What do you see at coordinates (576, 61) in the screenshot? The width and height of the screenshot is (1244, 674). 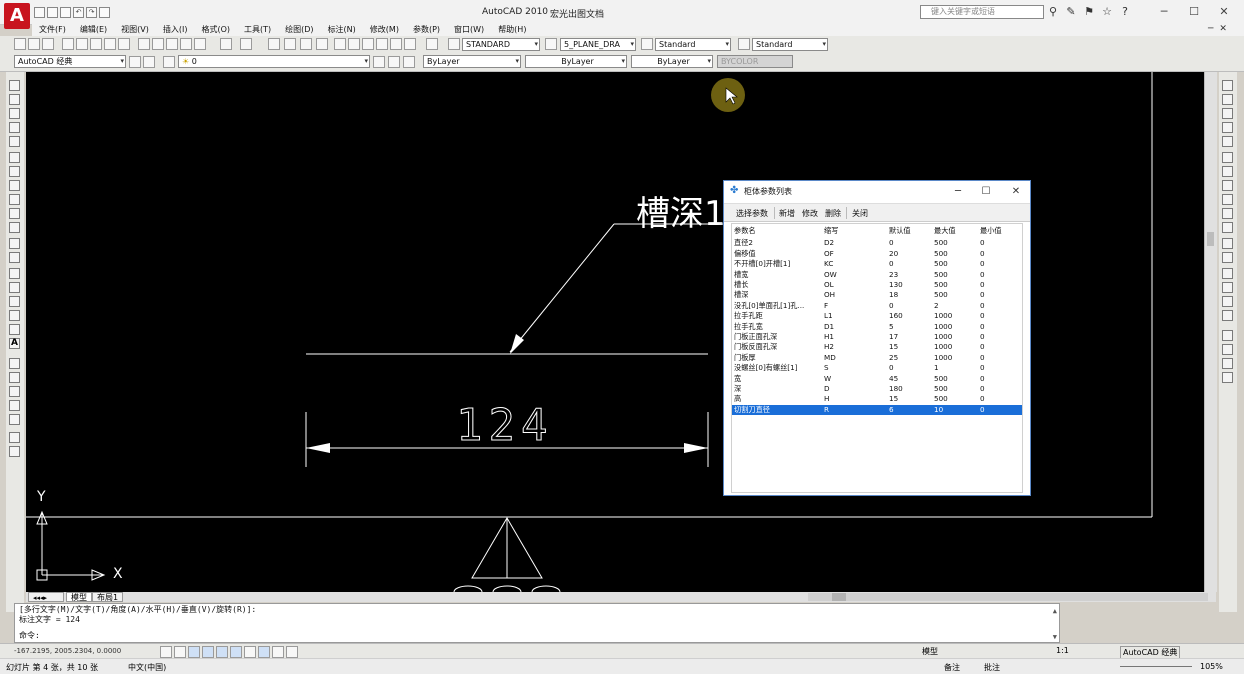 I see `linetype-combo: ByLayer ▾` at bounding box center [576, 61].